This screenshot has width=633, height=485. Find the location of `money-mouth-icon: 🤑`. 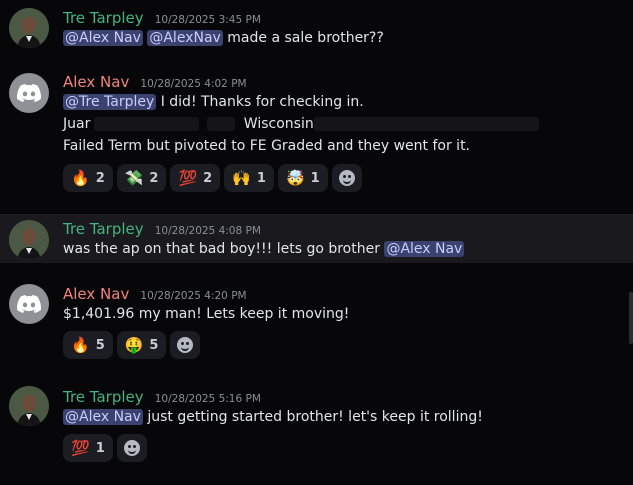

money-mouth-icon: 🤑 is located at coordinates (134, 344).